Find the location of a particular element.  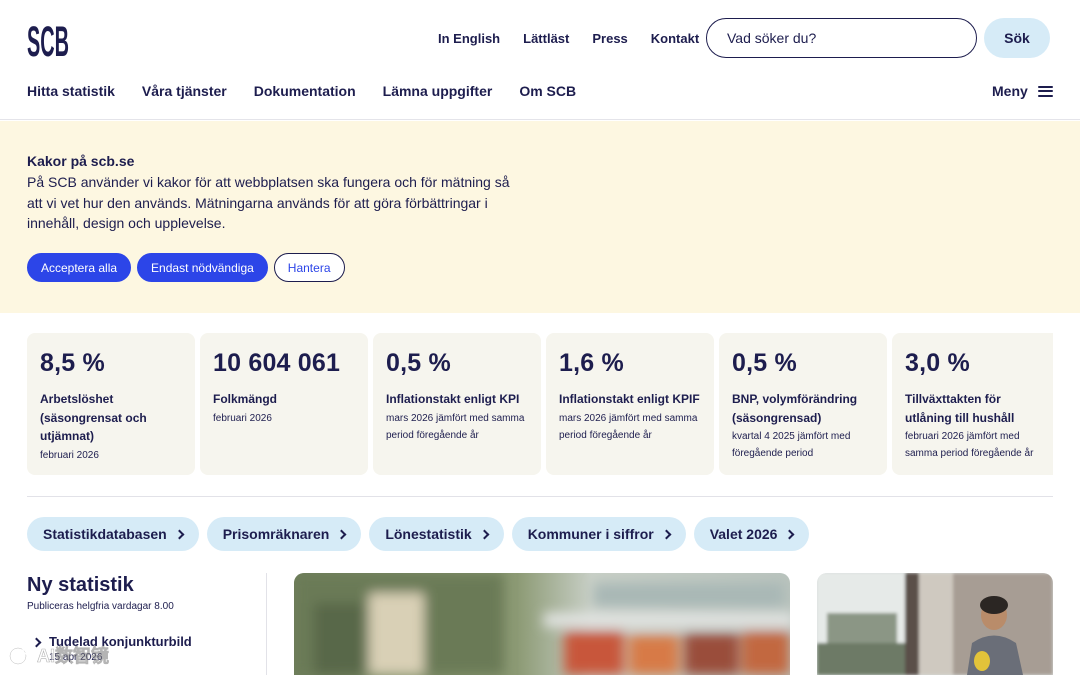

search-box is located at coordinates (841, 38).